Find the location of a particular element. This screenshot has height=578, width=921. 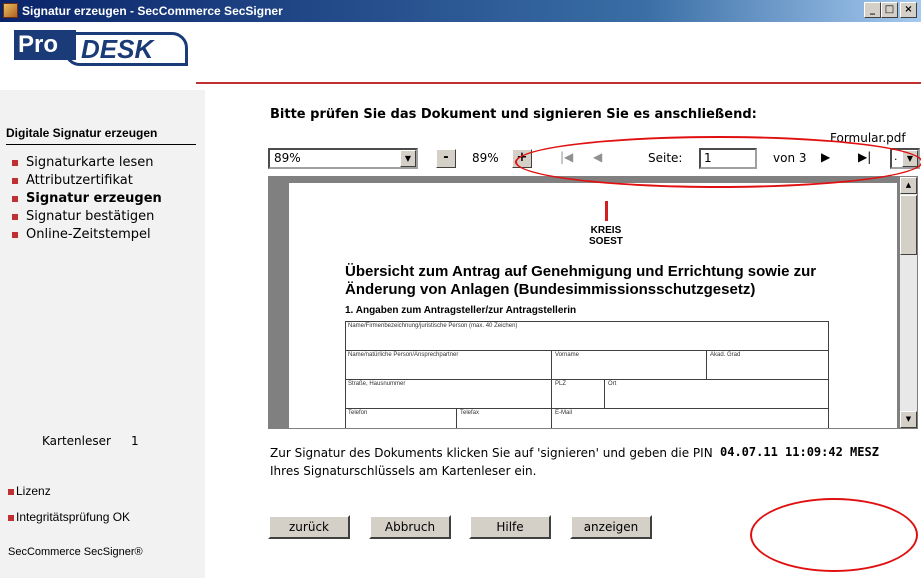

step-item-zeitstempel: Online-Zeitstempel is located at coordinates (86, 235).